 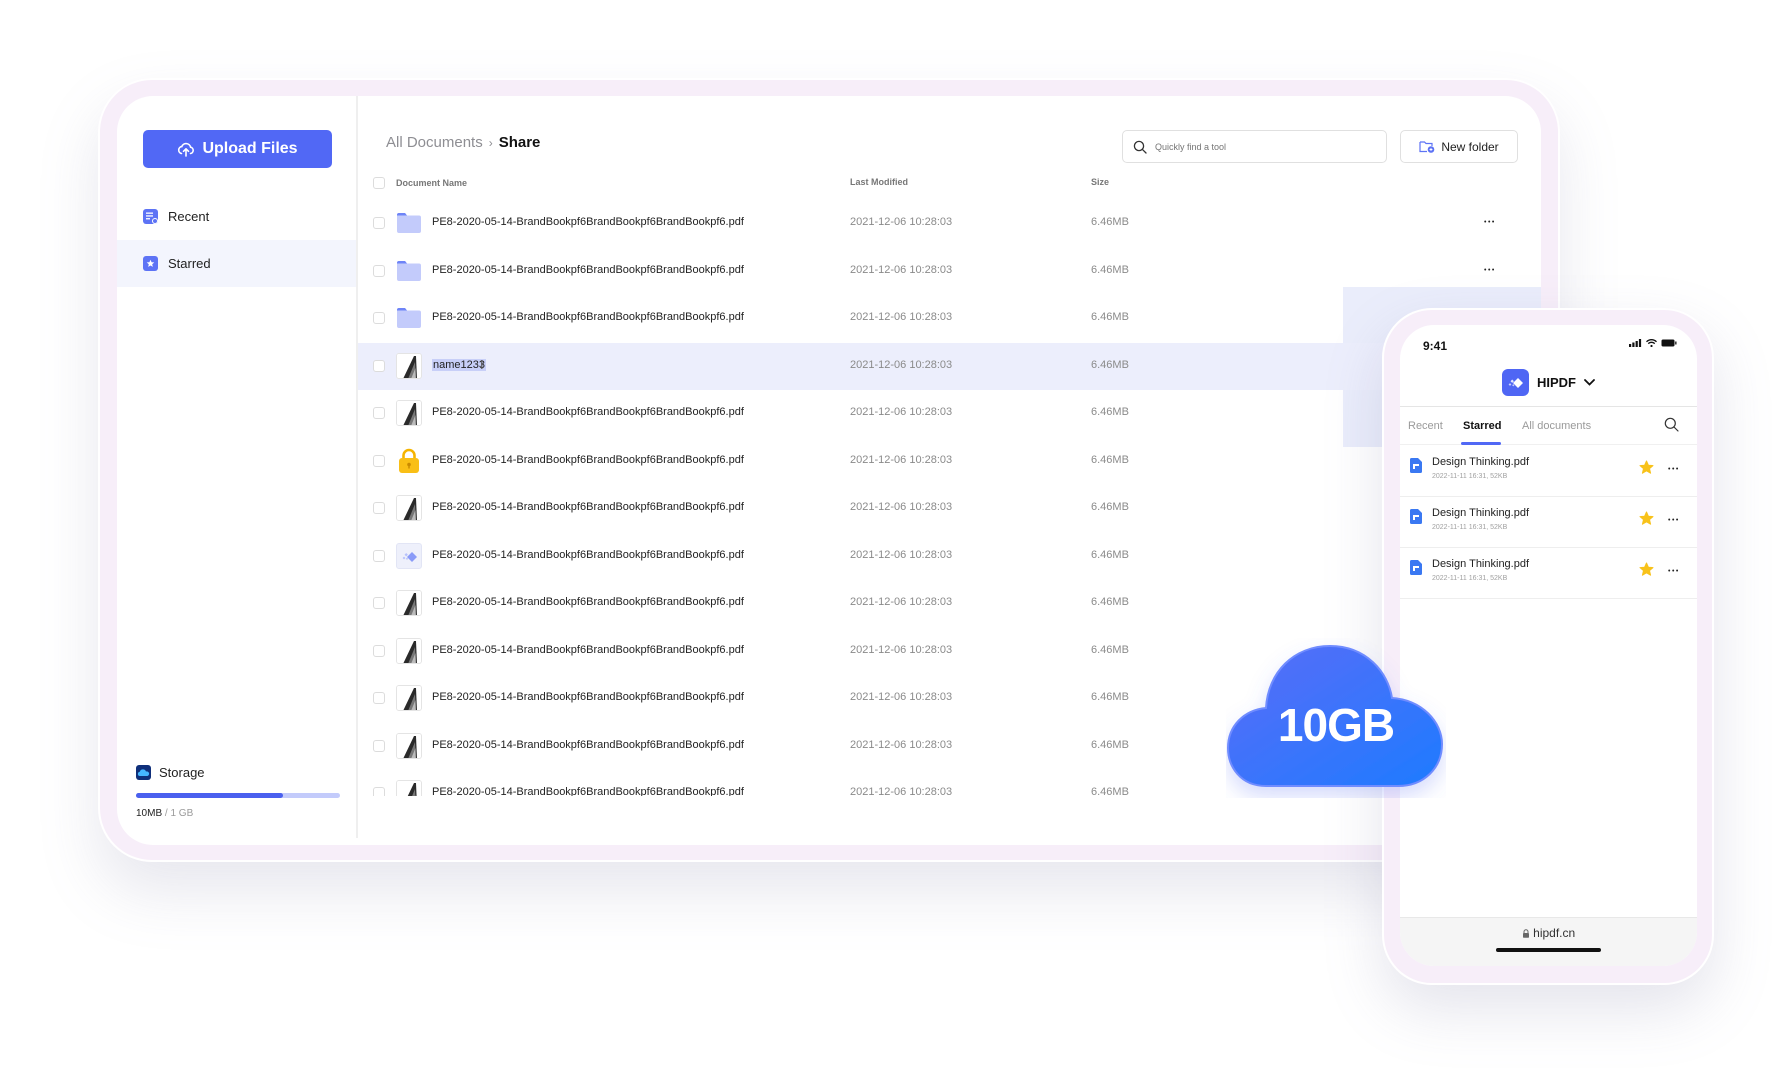 I want to click on column-header-document-name: Document Name, so click(x=431, y=183).